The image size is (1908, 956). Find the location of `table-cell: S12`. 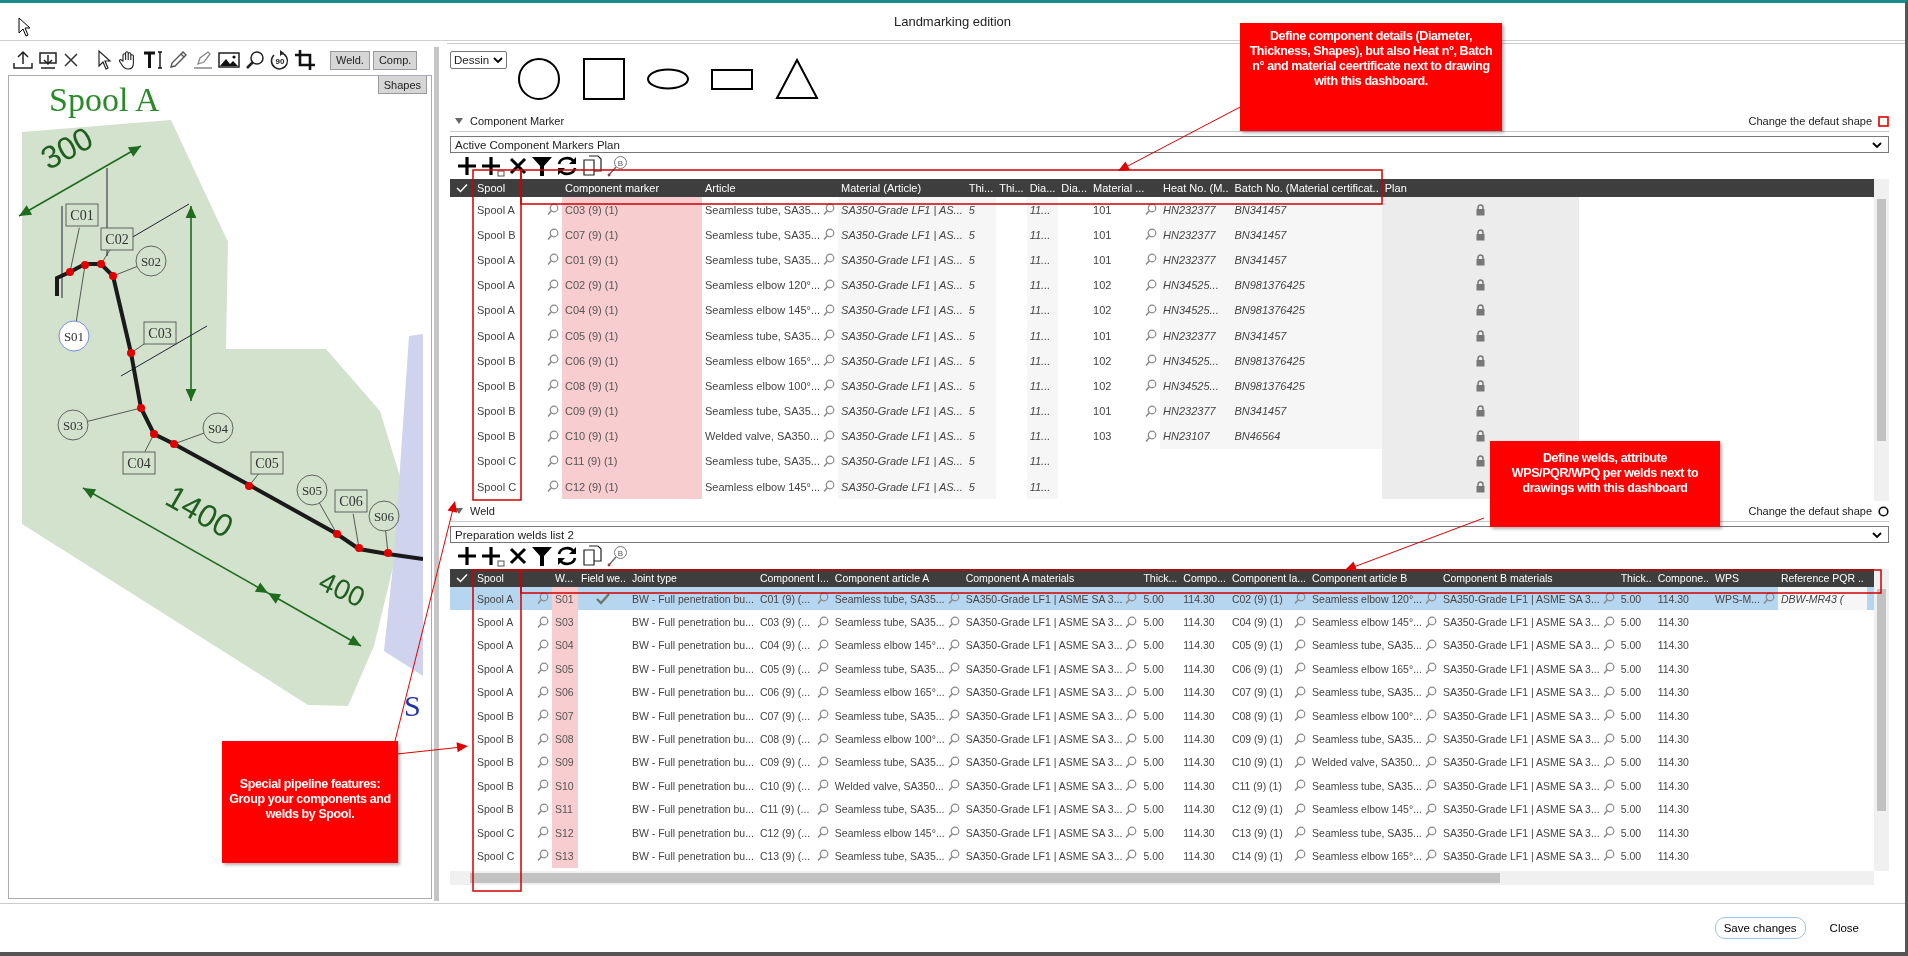

table-cell: S12 is located at coordinates (565, 832).